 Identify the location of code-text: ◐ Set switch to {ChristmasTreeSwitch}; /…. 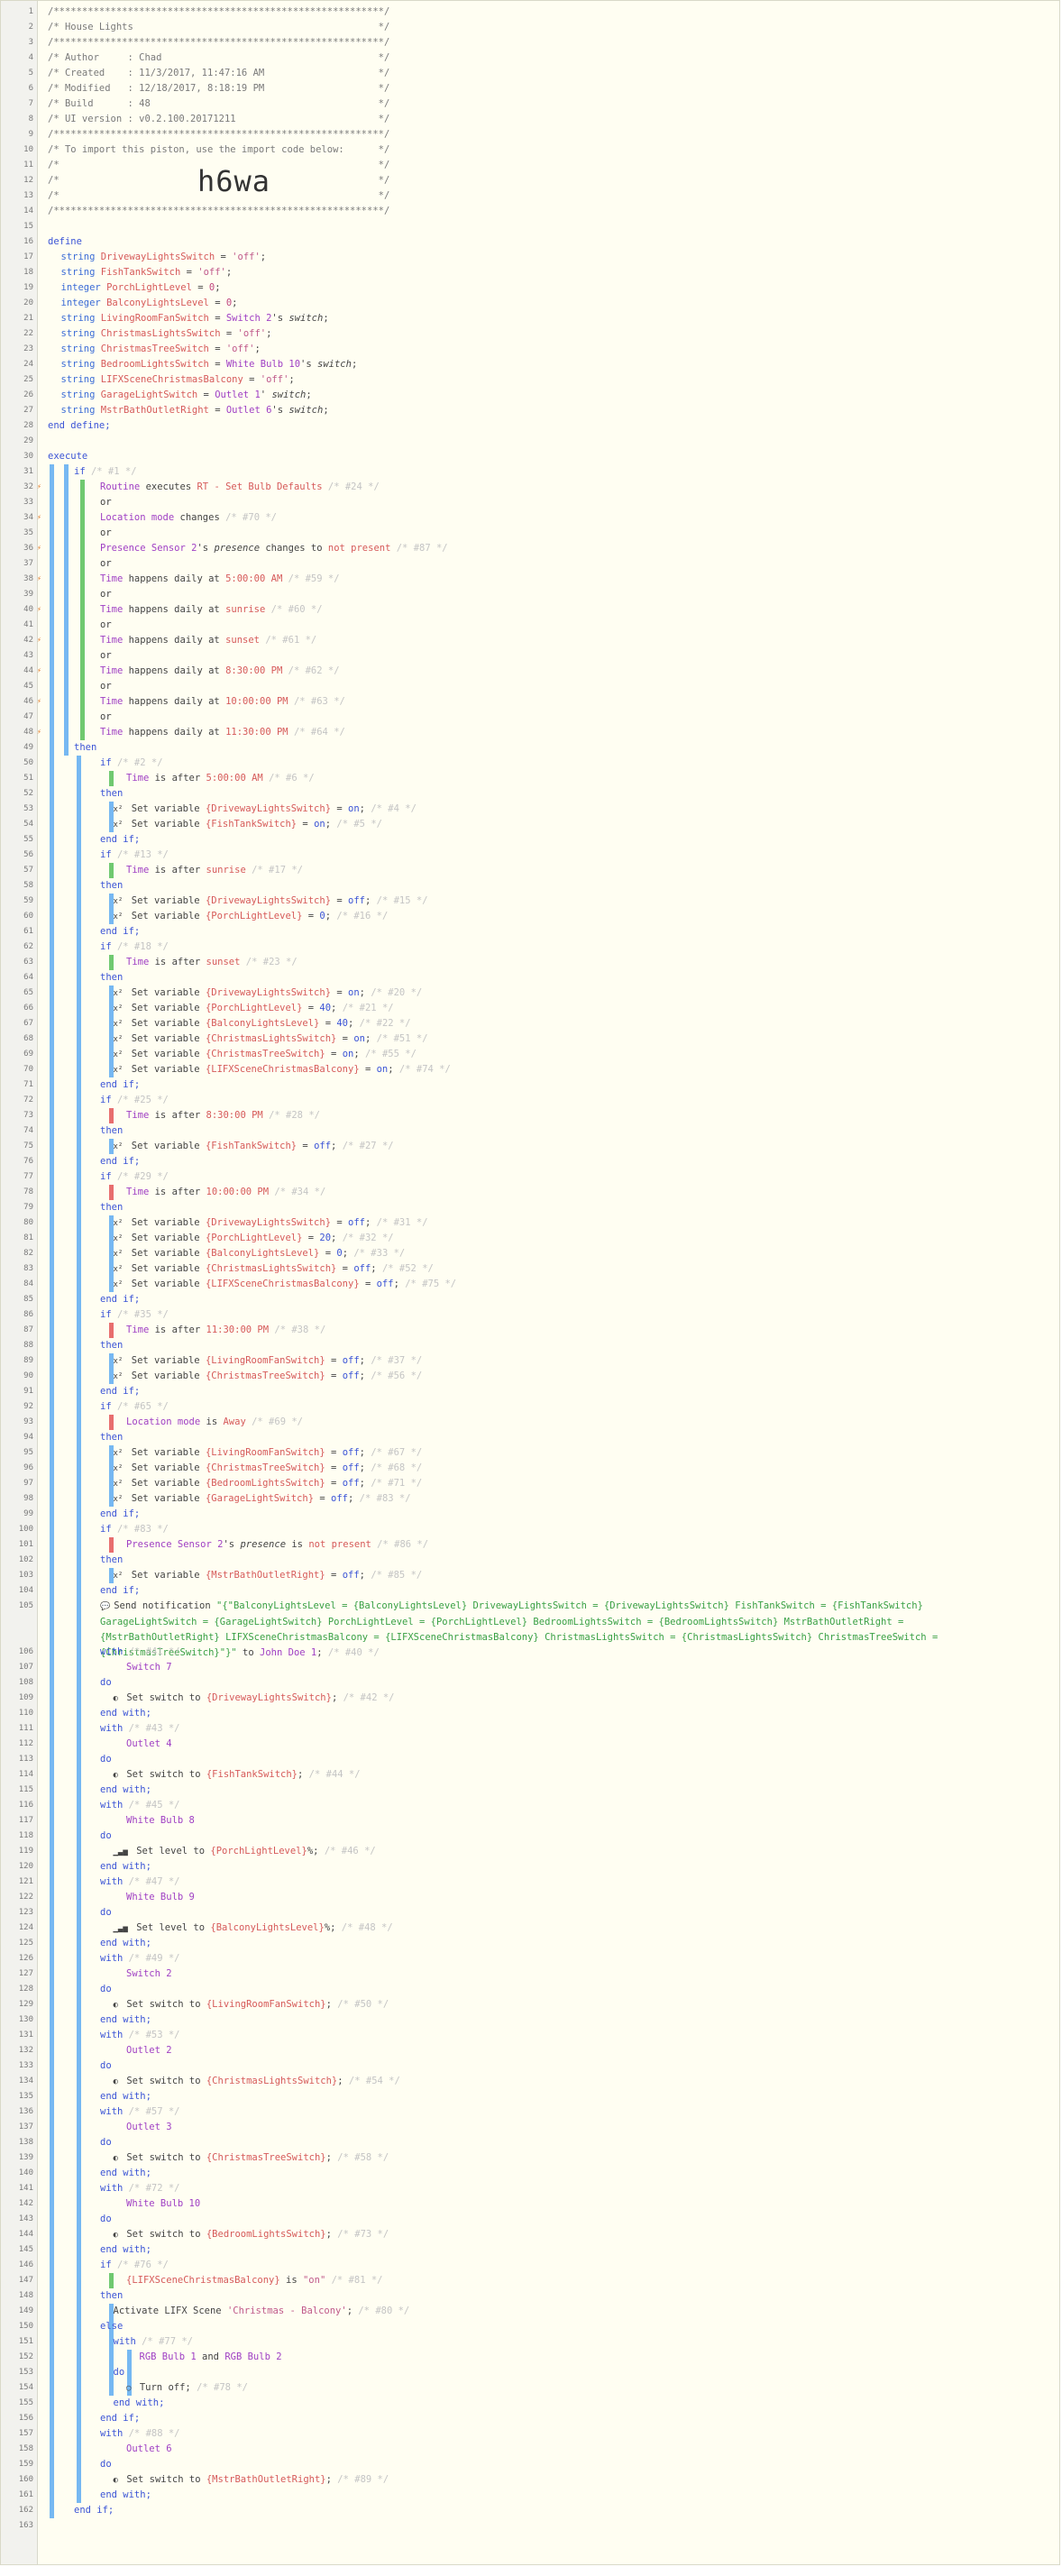
(251, 2158).